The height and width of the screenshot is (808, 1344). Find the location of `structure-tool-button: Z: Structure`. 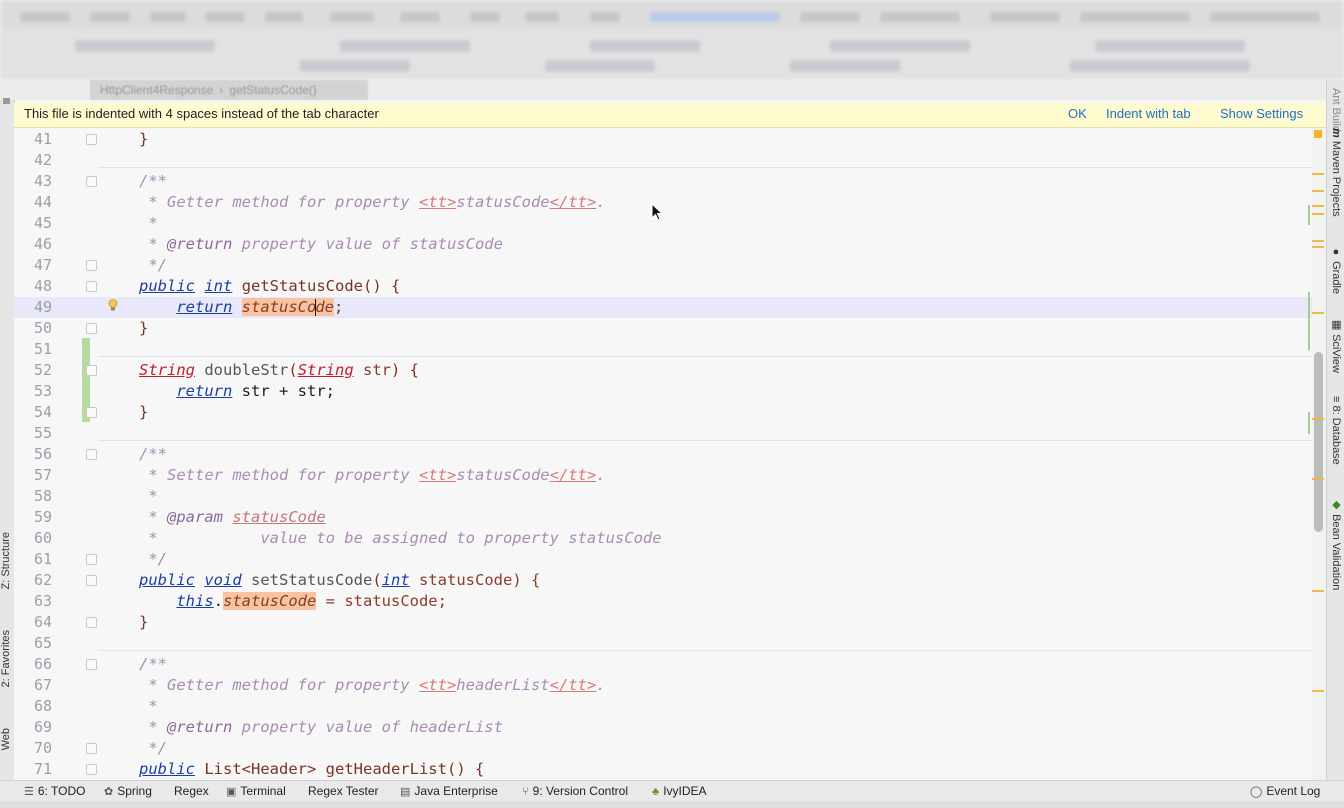

structure-tool-button: Z: Structure is located at coordinates (6, 560).